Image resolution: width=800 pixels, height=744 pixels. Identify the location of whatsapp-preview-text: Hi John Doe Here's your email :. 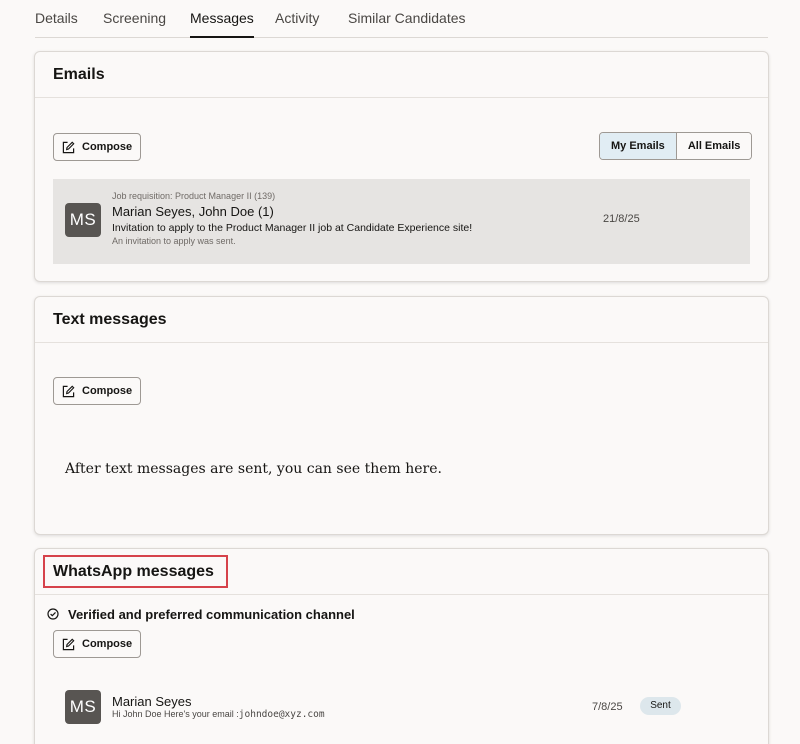
(175, 714).